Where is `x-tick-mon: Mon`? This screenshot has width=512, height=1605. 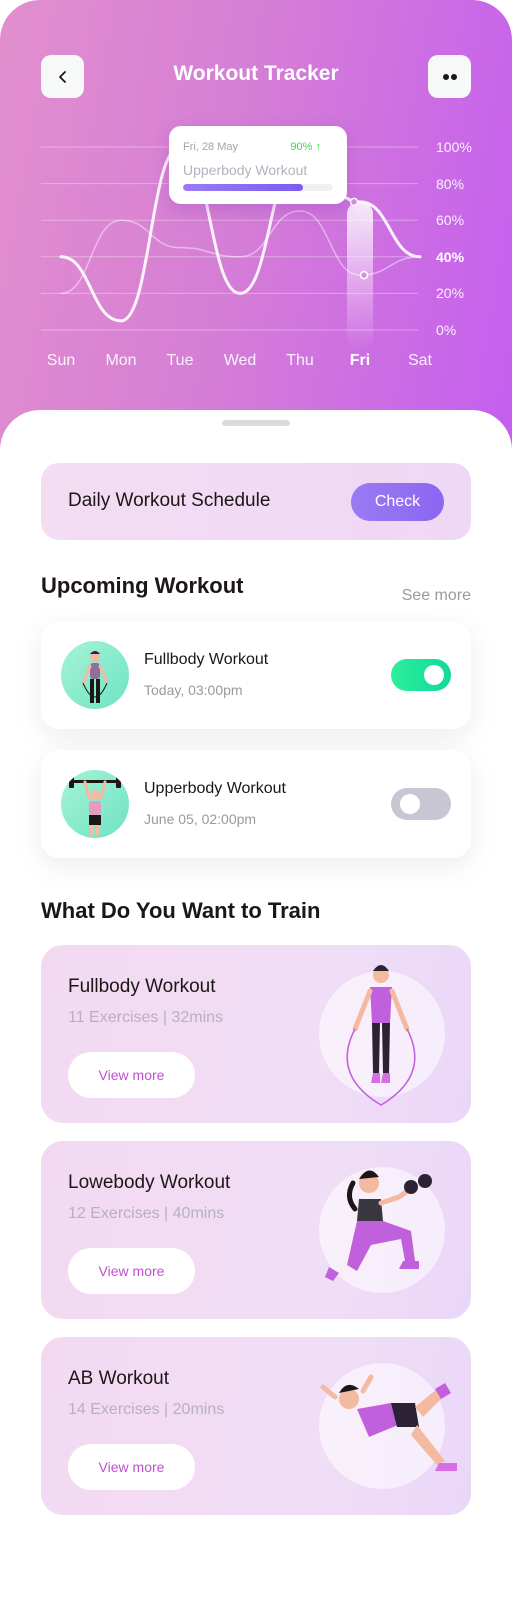 x-tick-mon: Mon is located at coordinates (121, 361).